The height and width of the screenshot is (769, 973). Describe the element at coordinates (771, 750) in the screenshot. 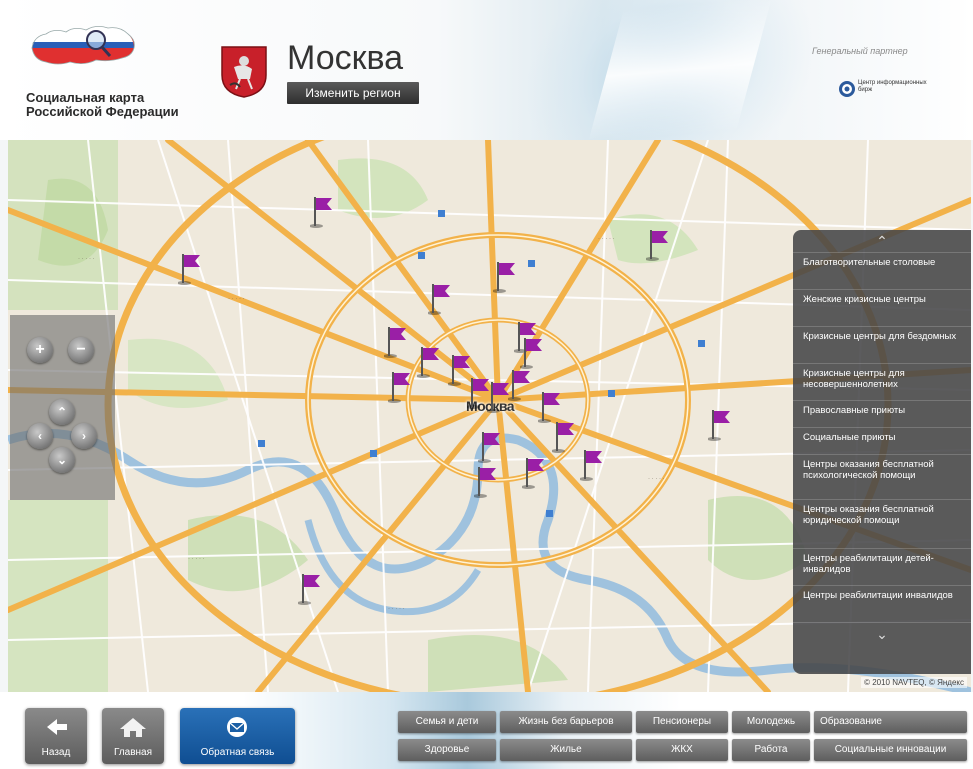

I see `tag-work: Работа` at that location.